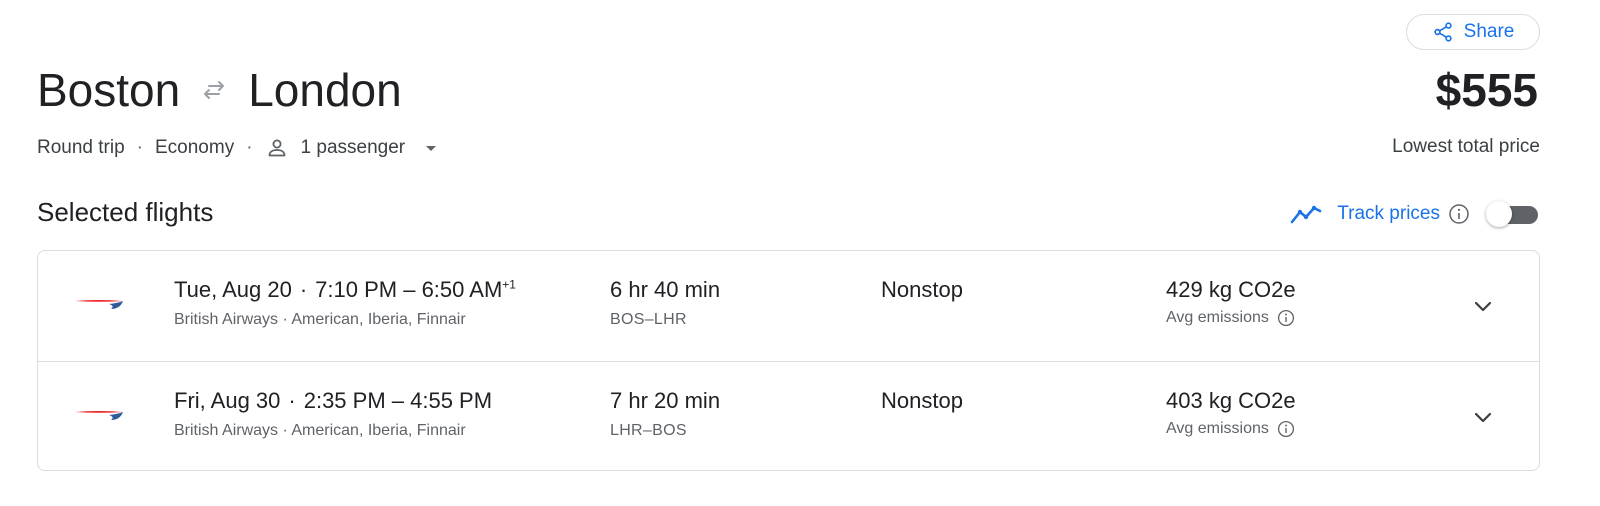  I want to click on price-label: Lowest total price, so click(1466, 146).